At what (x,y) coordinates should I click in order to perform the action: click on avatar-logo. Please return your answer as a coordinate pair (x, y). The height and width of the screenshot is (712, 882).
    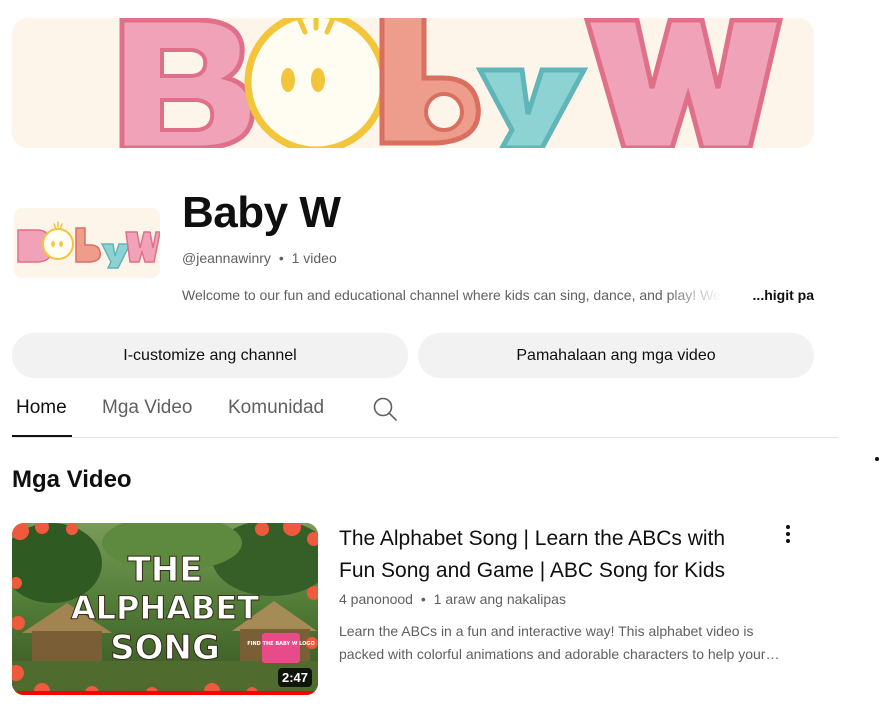
    Looking at the image, I should click on (88, 245).